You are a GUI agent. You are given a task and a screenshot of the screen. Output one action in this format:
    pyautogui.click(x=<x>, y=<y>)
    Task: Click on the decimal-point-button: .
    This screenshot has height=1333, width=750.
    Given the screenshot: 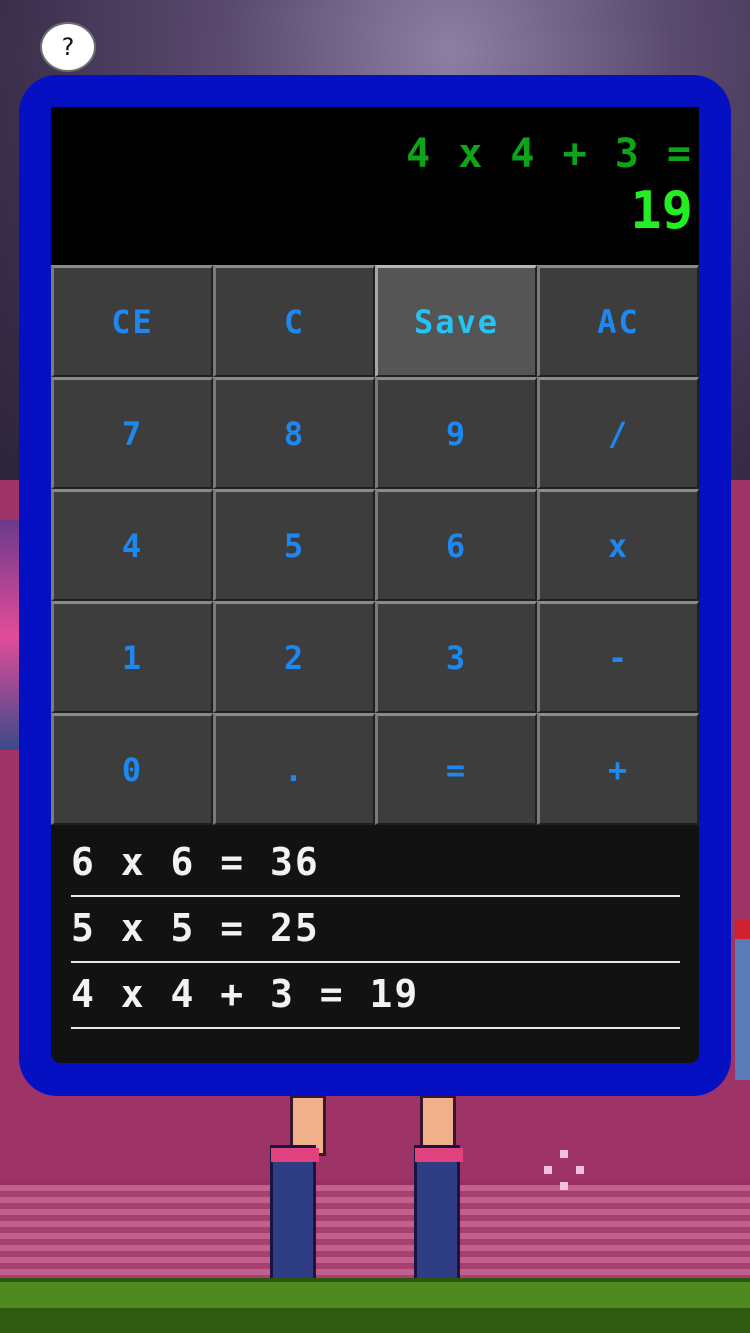 What is the action you would take?
    pyautogui.click(x=294, y=769)
    